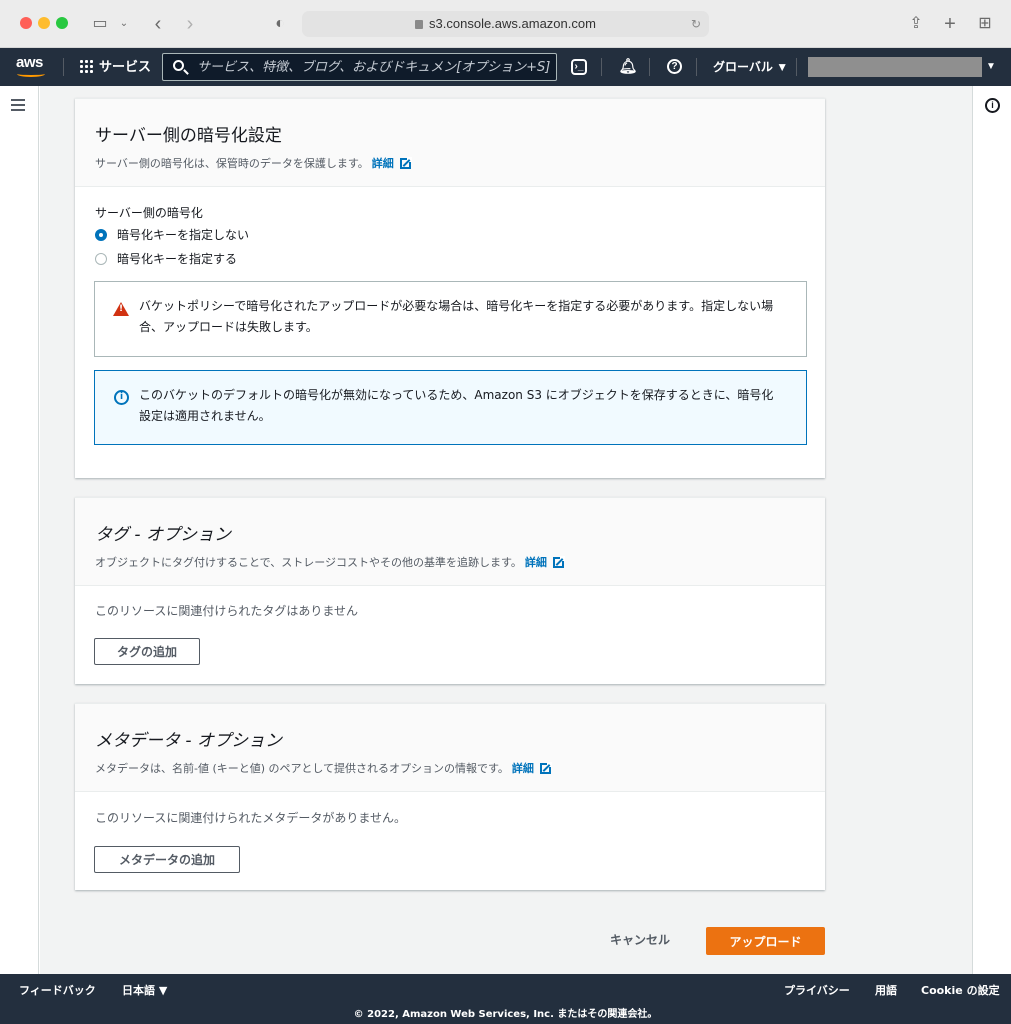 The image size is (1011, 1024). I want to click on address-bar: s3.console.aws.amazon.com ↻, so click(505, 24).